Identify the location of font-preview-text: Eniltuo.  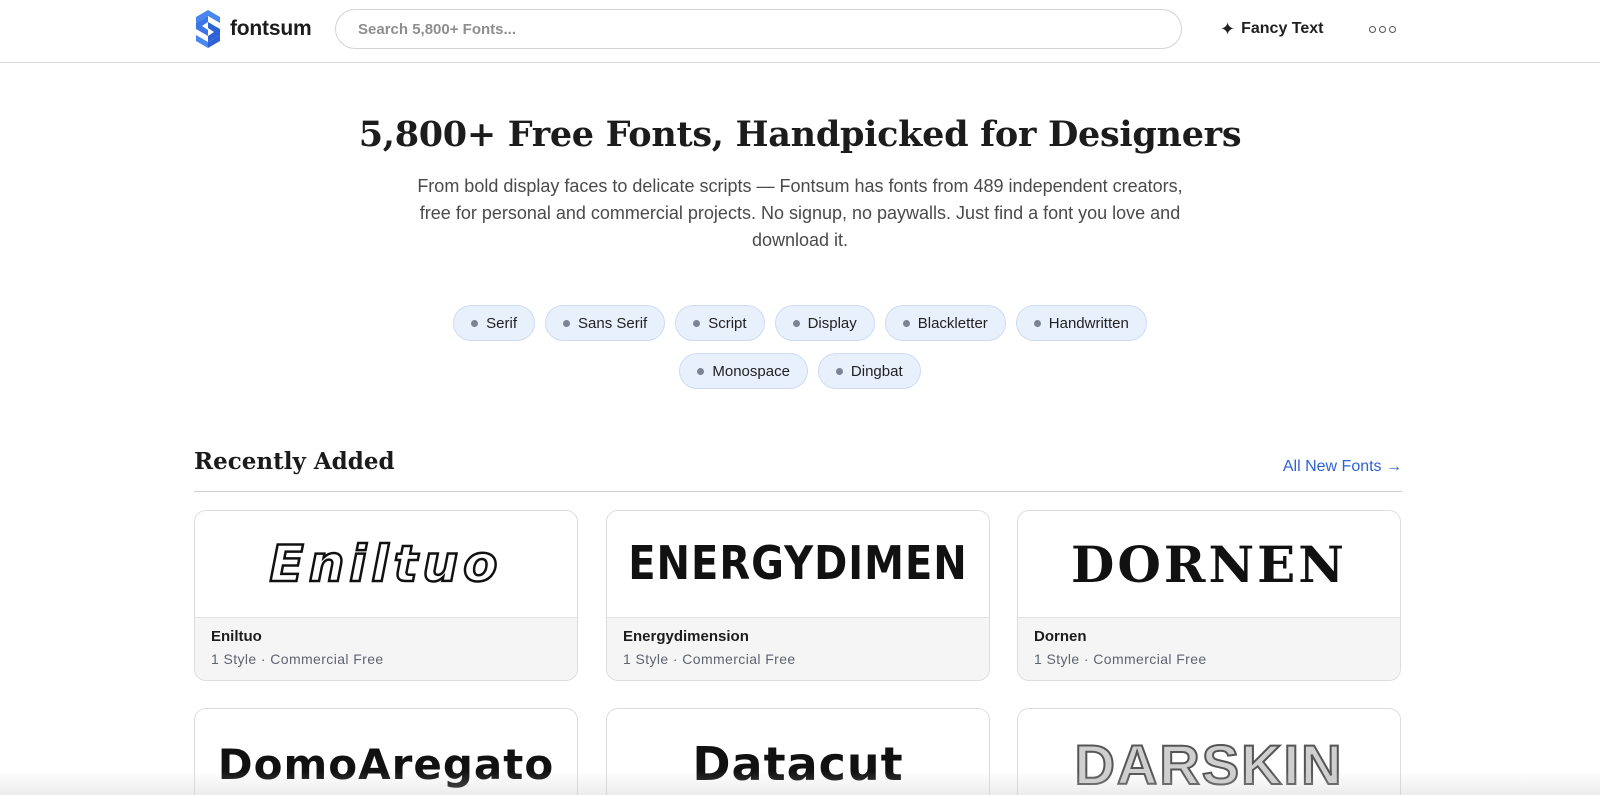
(385, 564).